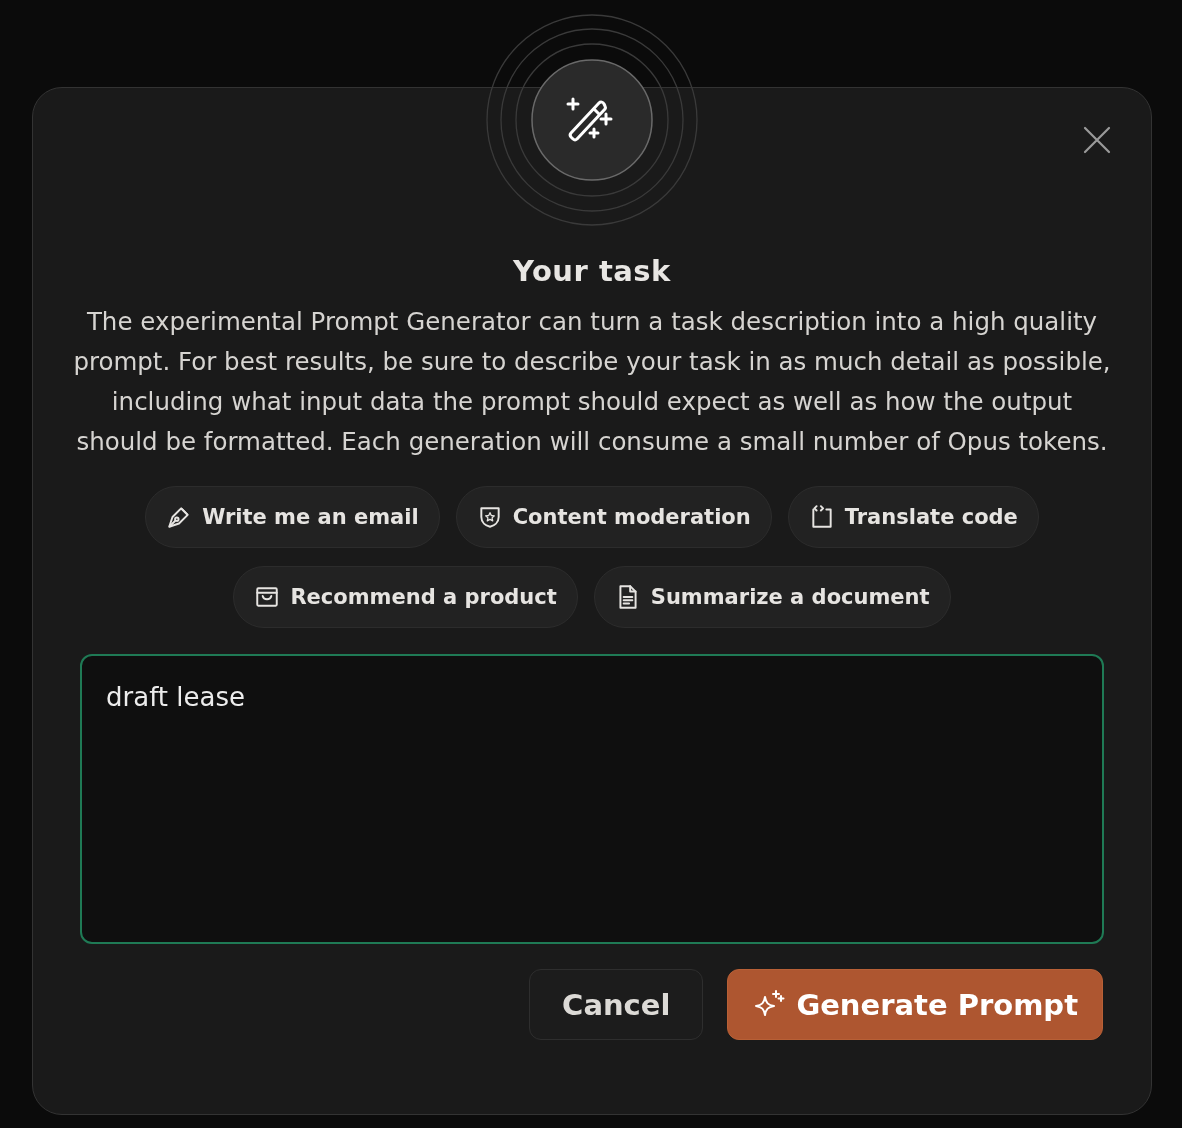 This screenshot has width=1182, height=1128. I want to click on generate-button: Generate Prompt, so click(915, 1004).